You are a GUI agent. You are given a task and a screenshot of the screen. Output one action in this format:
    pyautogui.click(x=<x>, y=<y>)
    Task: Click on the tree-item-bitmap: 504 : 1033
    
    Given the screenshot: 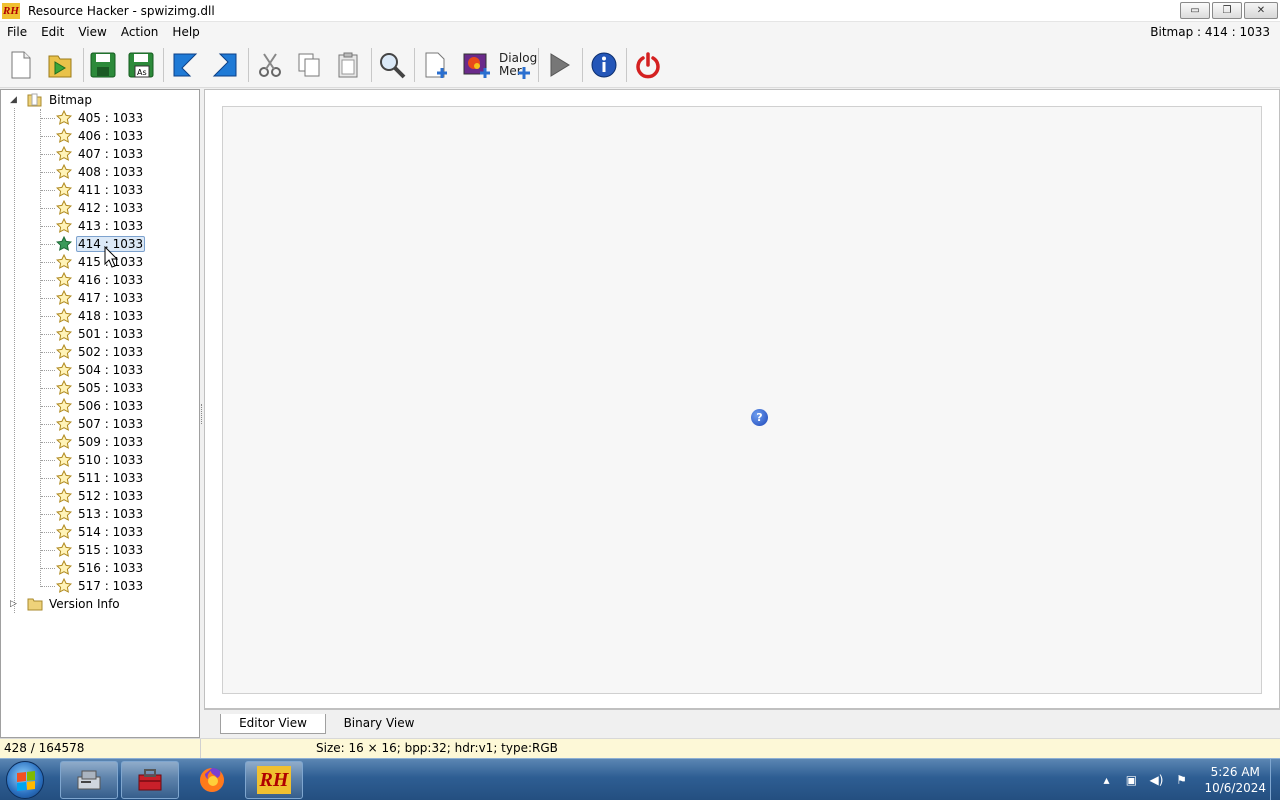 What is the action you would take?
    pyautogui.click(x=100, y=370)
    